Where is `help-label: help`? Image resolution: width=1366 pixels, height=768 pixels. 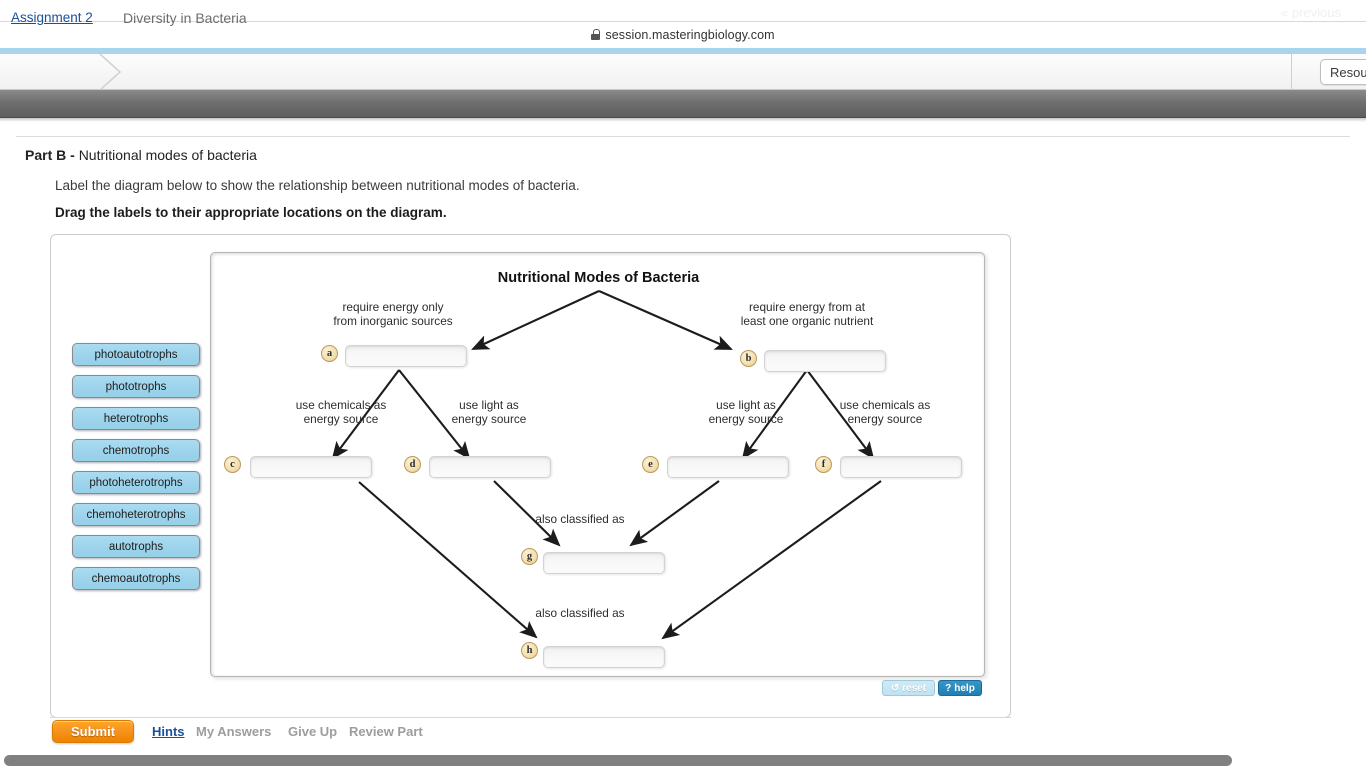
help-label: help is located at coordinates (964, 688).